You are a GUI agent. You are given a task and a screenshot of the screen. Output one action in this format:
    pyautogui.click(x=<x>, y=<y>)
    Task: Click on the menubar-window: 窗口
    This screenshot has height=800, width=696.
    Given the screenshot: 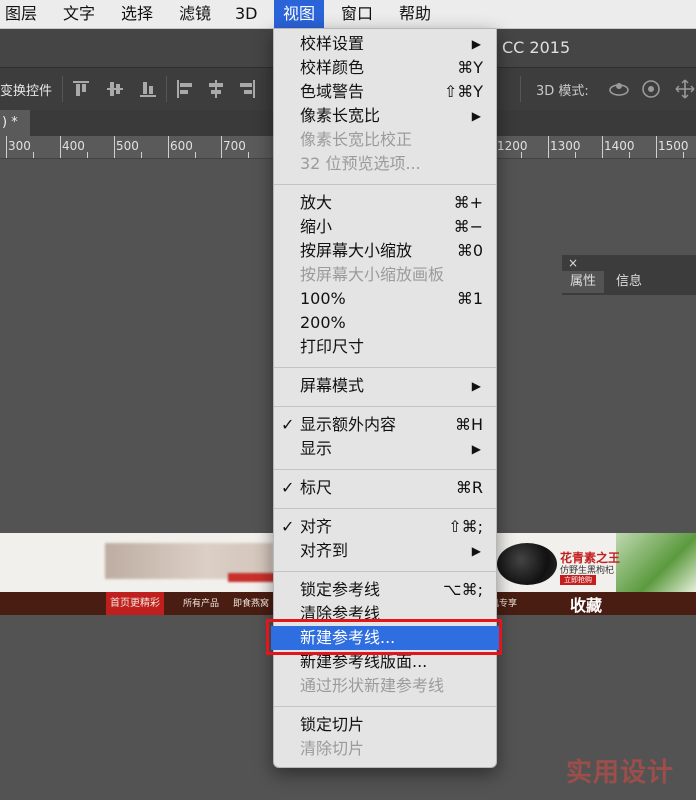 What is the action you would take?
    pyautogui.click(x=357, y=14)
    